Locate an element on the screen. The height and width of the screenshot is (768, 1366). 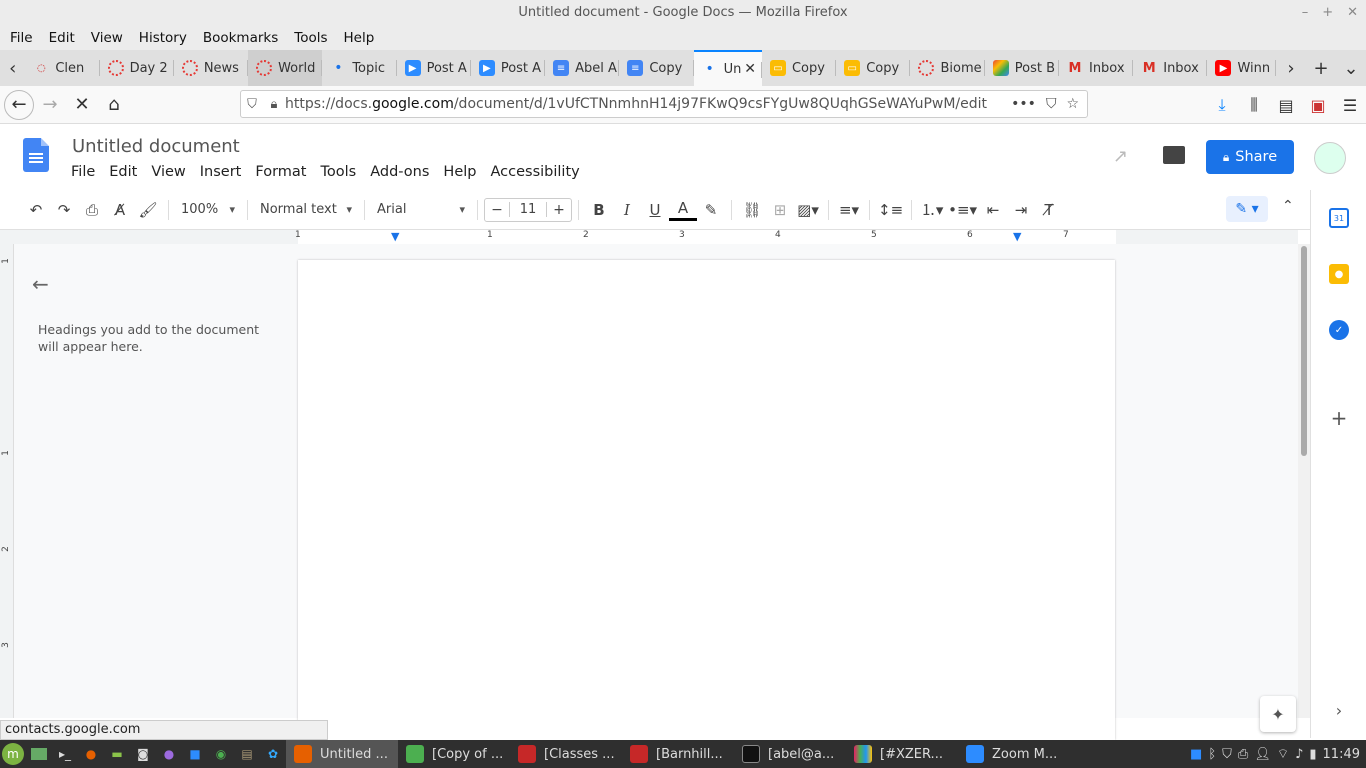
tab-scroll-right-icon: › is located at coordinates (1291, 68).